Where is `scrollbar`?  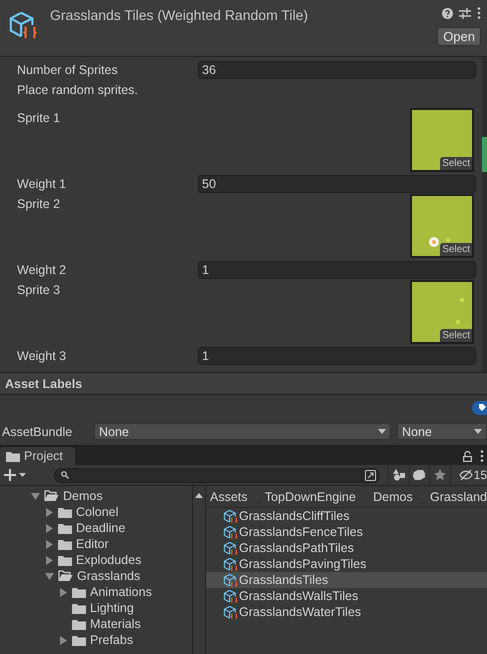
scrollbar is located at coordinates (484, 214).